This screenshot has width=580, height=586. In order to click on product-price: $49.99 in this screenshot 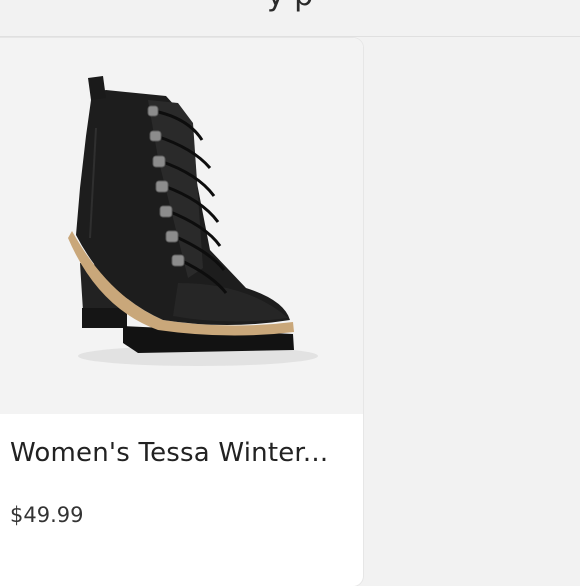, I will do `click(47, 515)`.